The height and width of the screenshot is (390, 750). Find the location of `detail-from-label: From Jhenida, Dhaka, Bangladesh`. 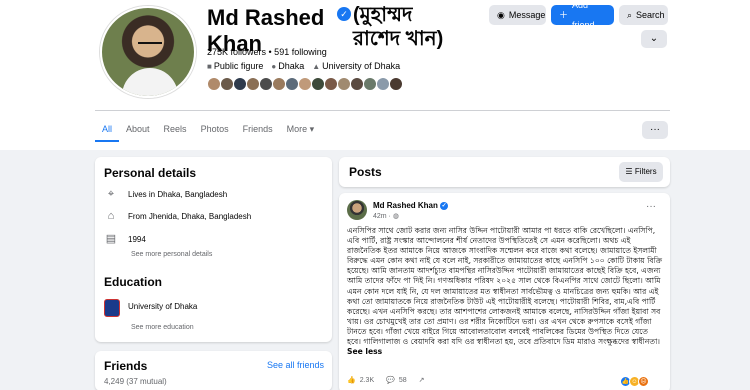

detail-from-label: From Jhenida, Dhaka, Bangladesh is located at coordinates (190, 216).